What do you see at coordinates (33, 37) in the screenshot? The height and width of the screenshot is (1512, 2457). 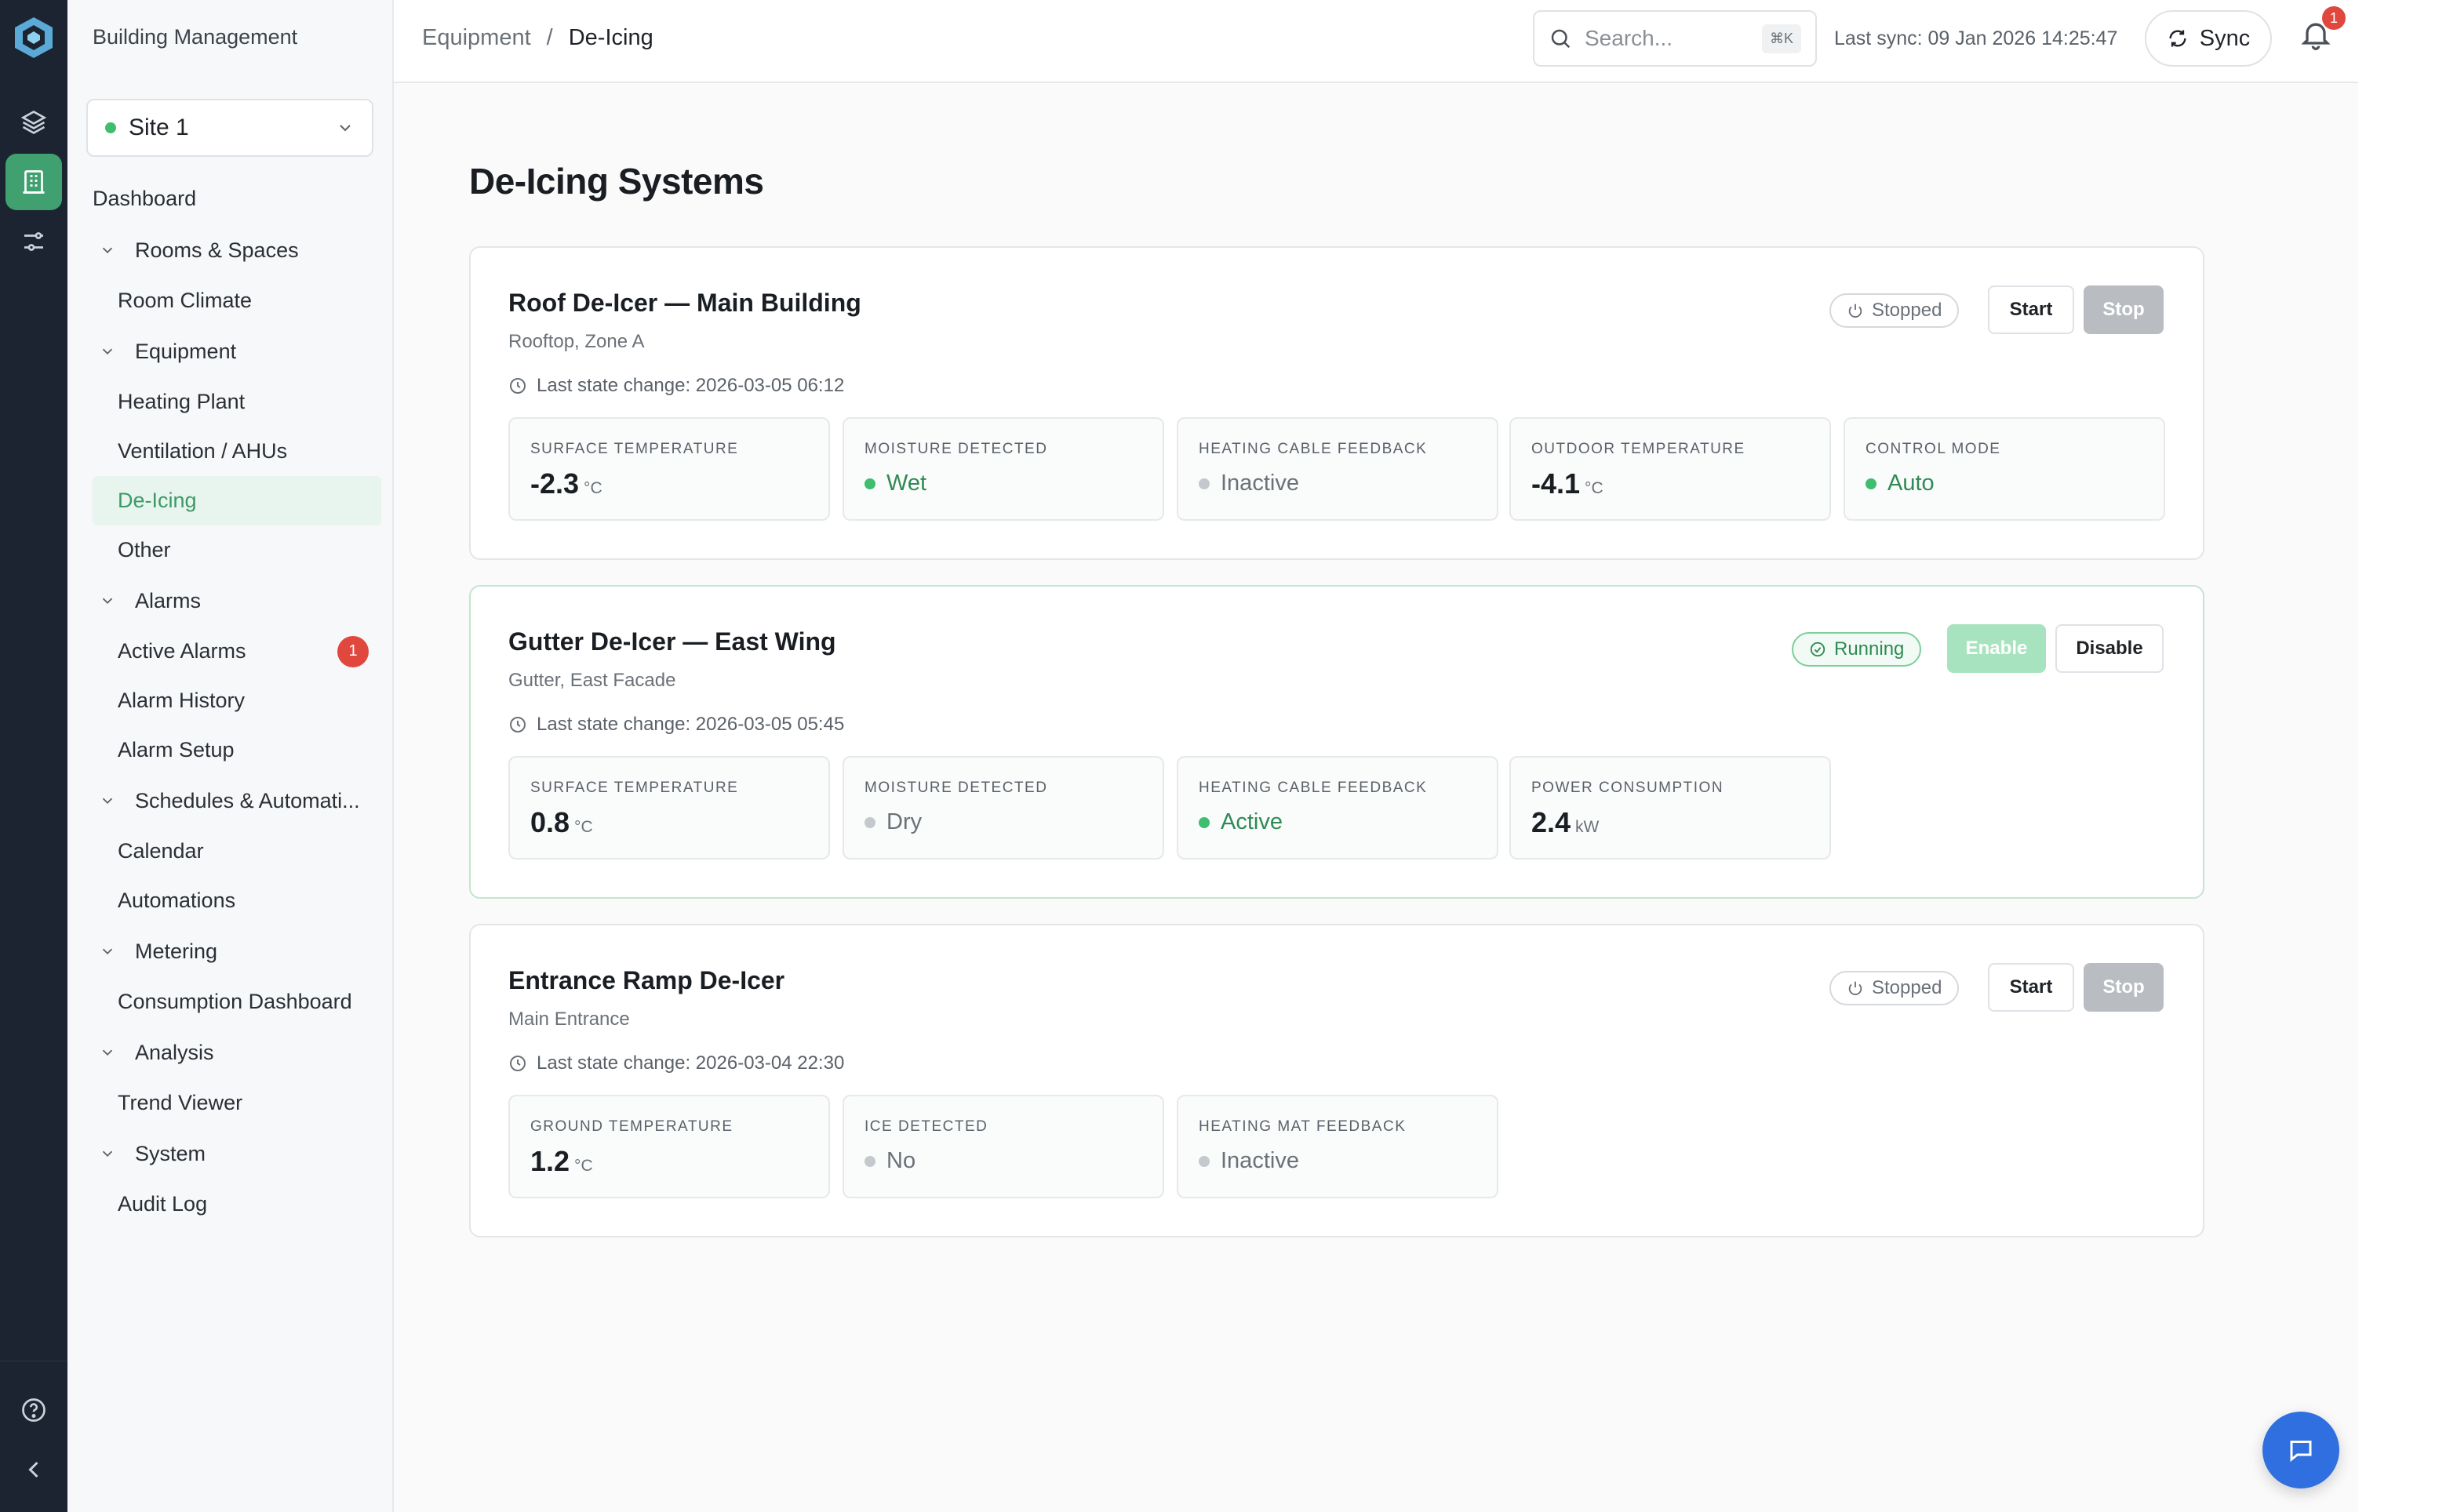 I see `logo-icon` at bounding box center [33, 37].